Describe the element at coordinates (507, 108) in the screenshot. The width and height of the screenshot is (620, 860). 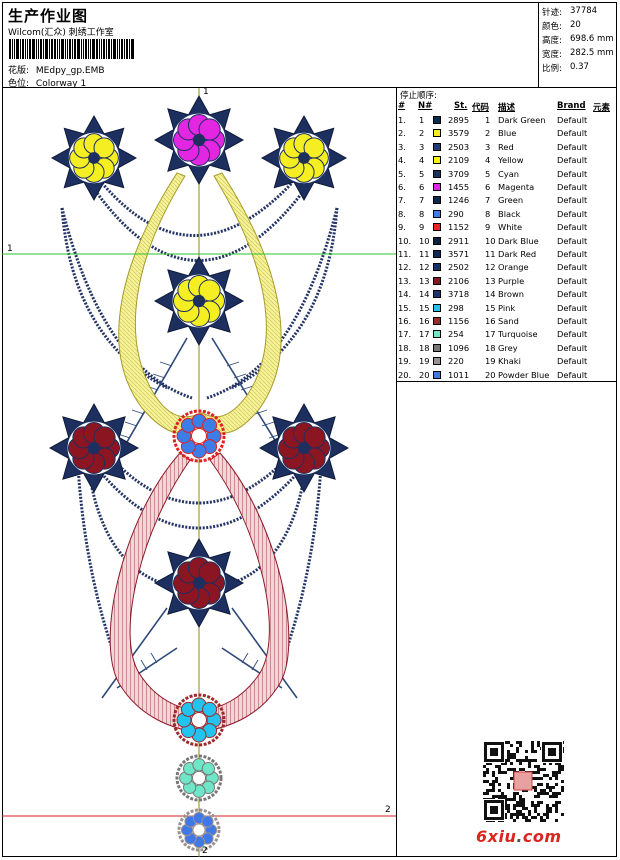
I see `col-header-desc: 描述` at that location.